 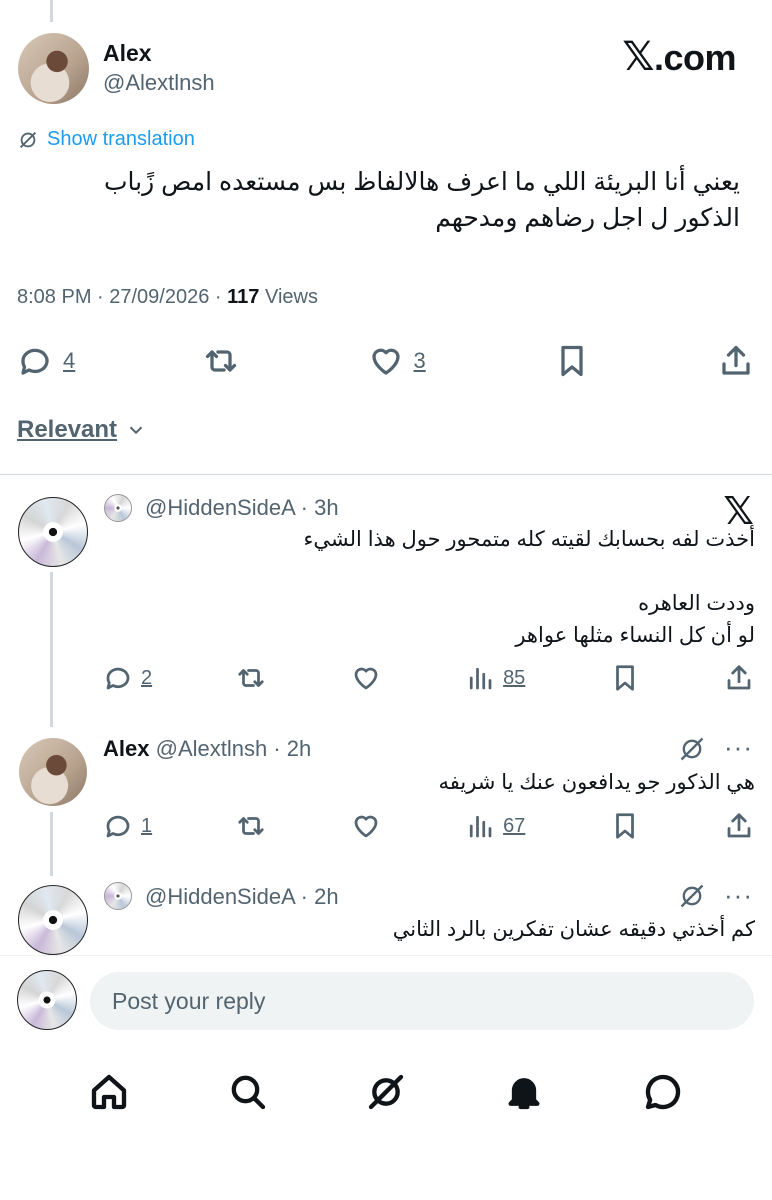 I want to click on messages-icon, so click(x=663, y=1092).